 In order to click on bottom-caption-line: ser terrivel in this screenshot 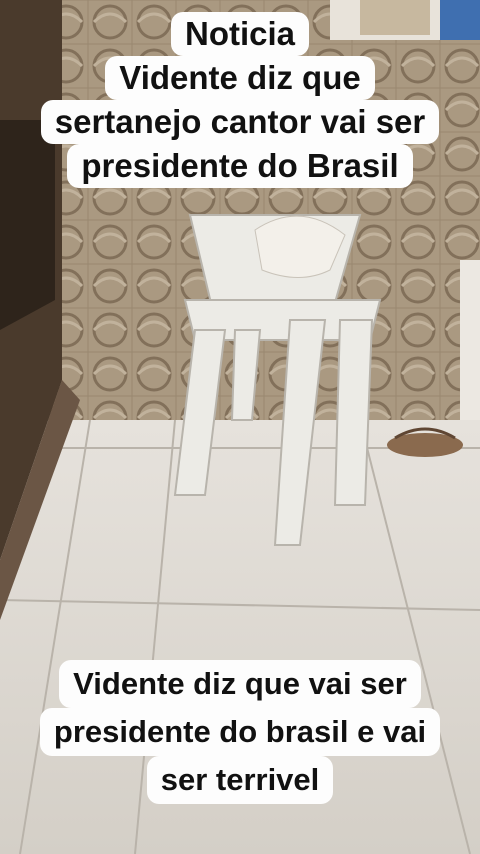, I will do `click(240, 780)`.